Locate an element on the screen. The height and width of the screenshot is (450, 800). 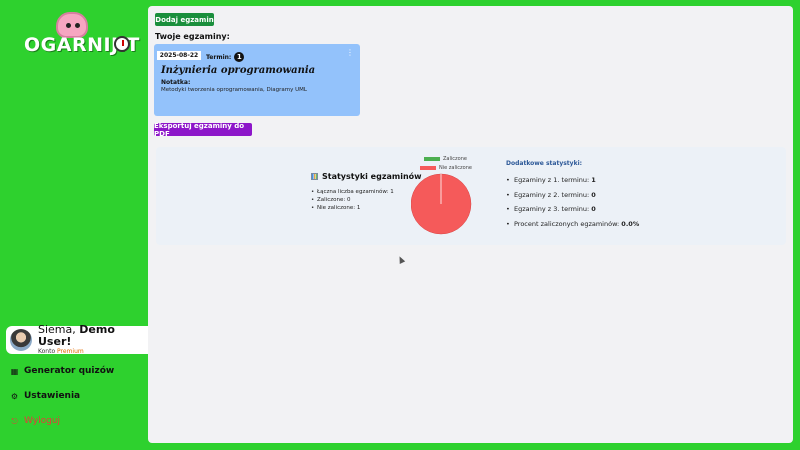
nav-quiz-label: Generator quizów is located at coordinates (69, 371).